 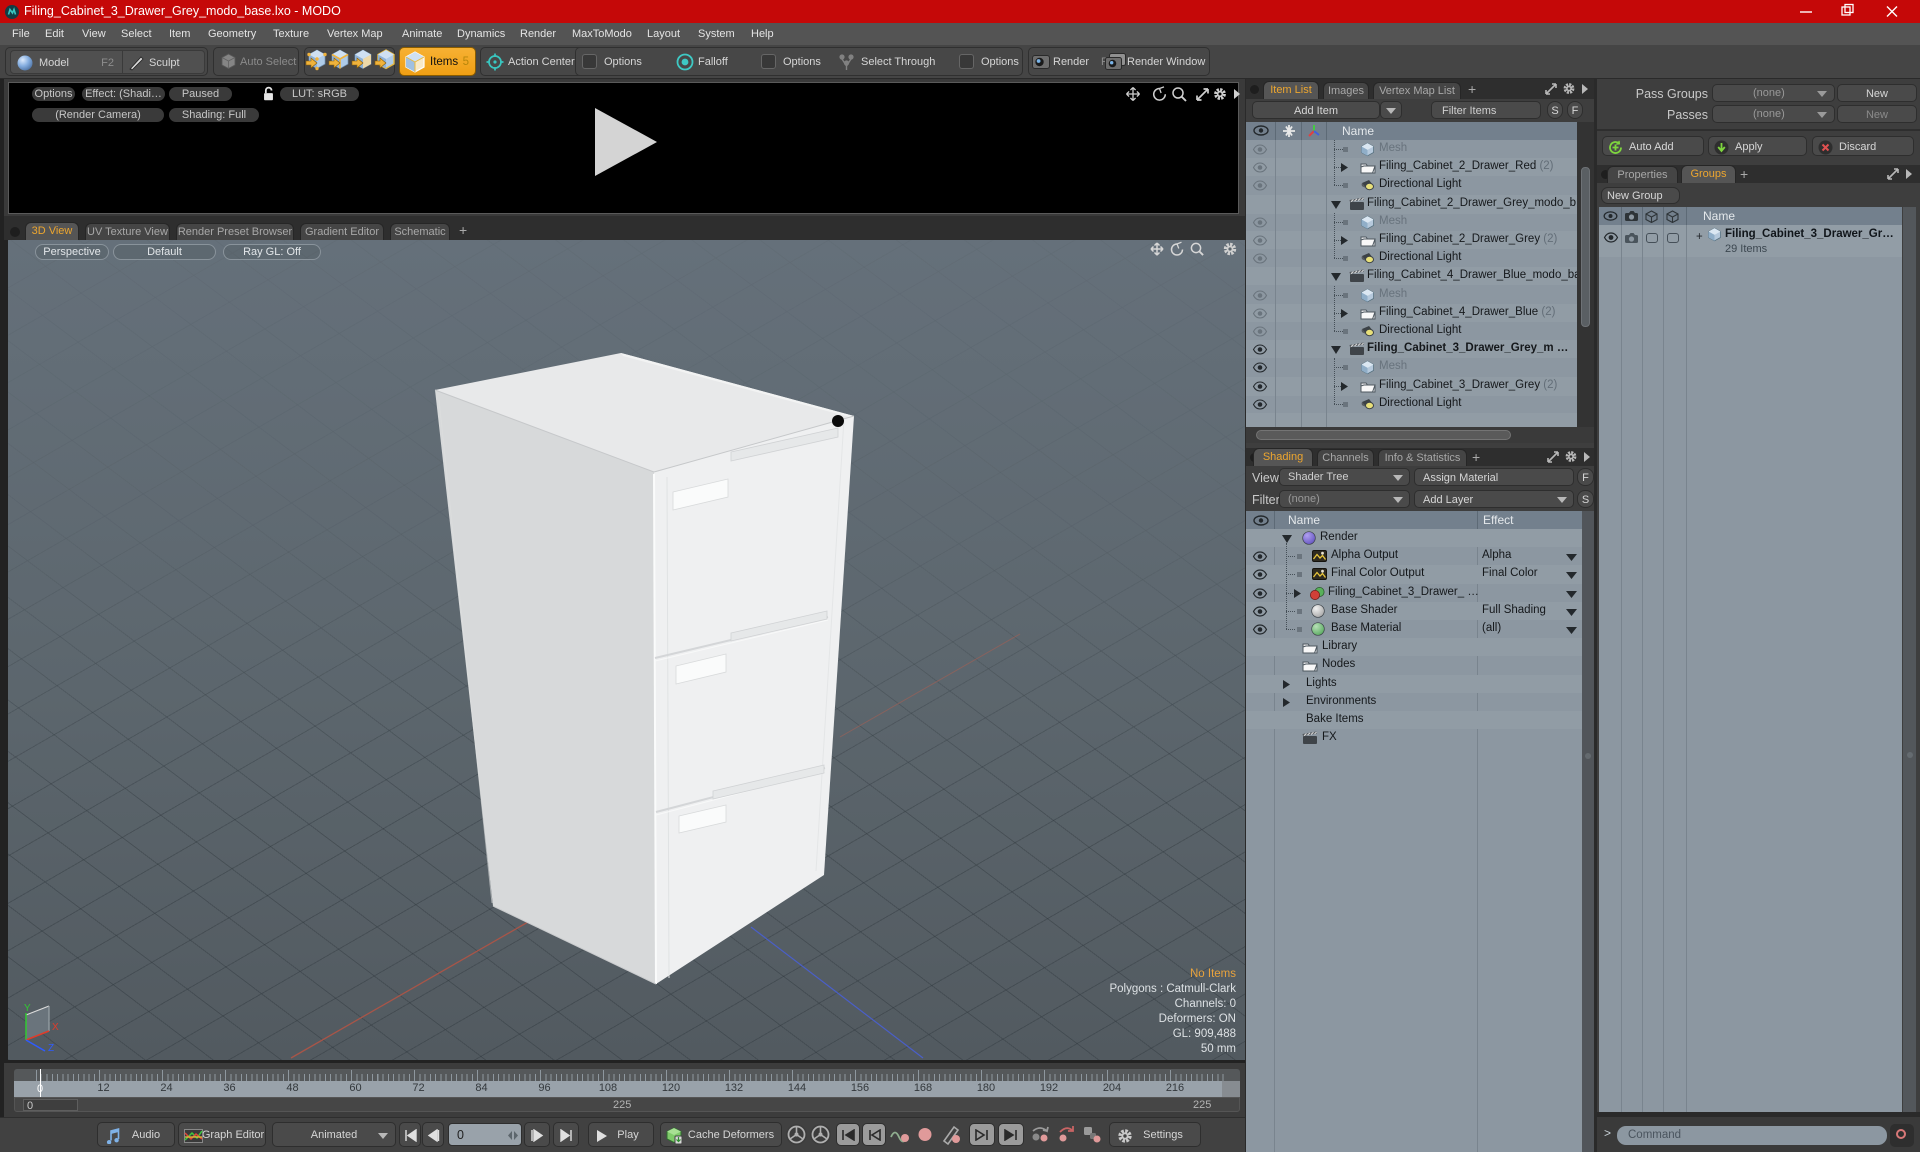 I want to click on svg-text: Z, so click(x=51, y=1048).